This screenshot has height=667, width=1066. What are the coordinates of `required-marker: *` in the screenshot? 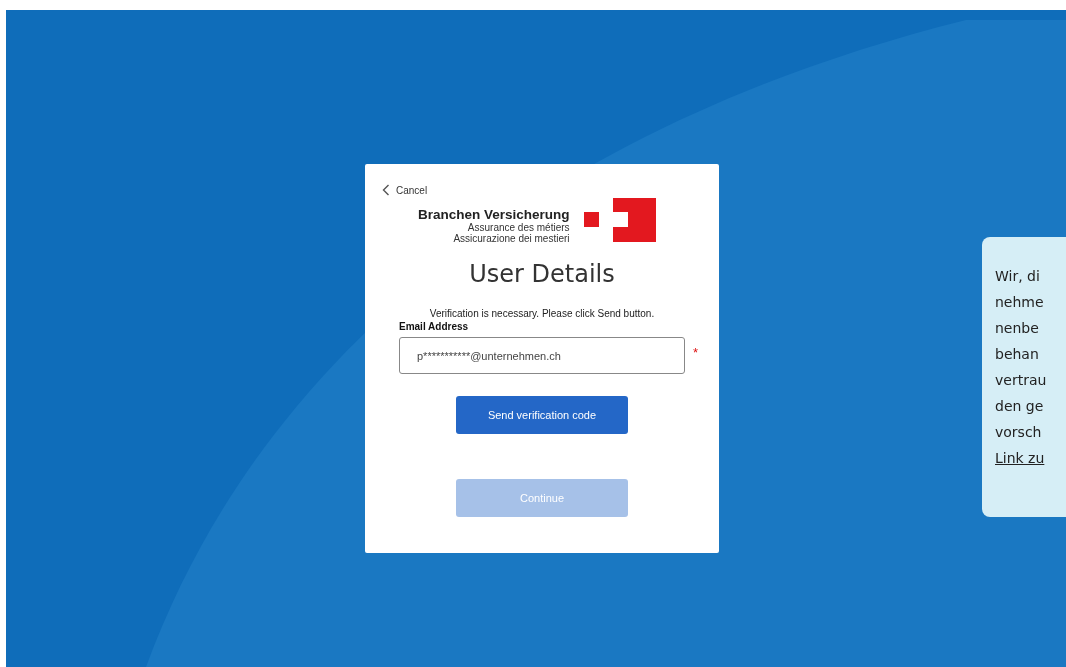 It's located at (696, 352).